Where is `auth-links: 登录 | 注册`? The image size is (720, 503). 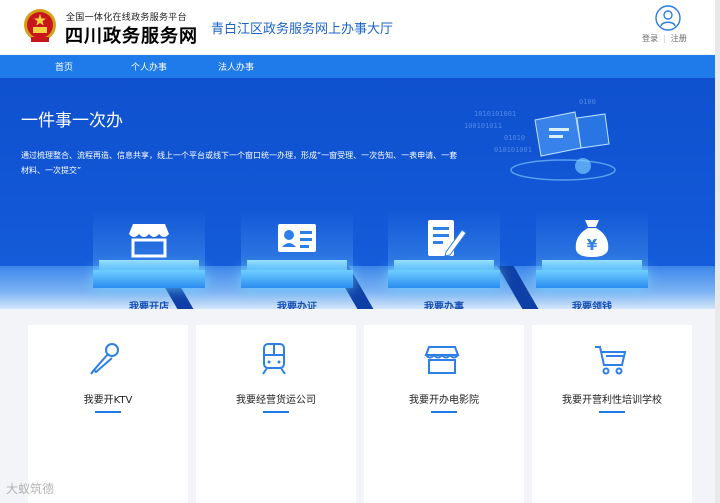 auth-links: 登录 | 注册 is located at coordinates (664, 38).